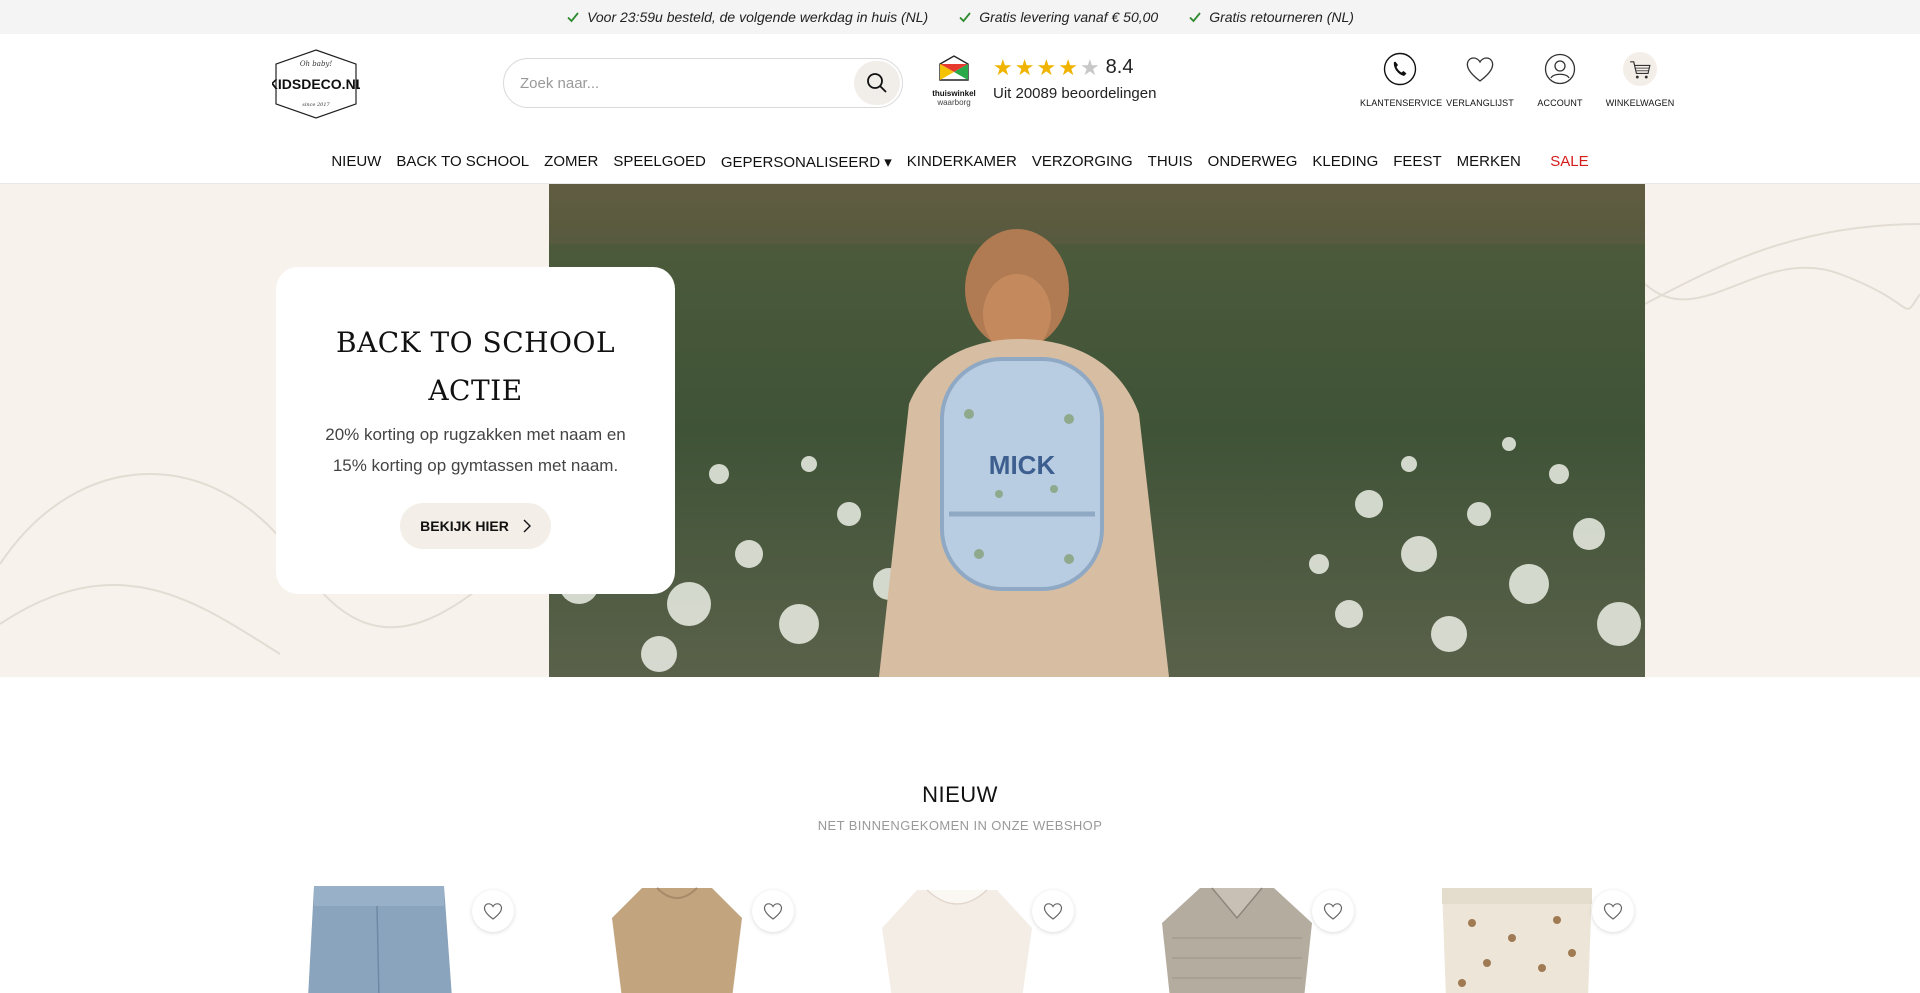  Describe the element at coordinates (1401, 103) in the screenshot. I see `customer-service-label: KLANTENSERVICE` at that location.